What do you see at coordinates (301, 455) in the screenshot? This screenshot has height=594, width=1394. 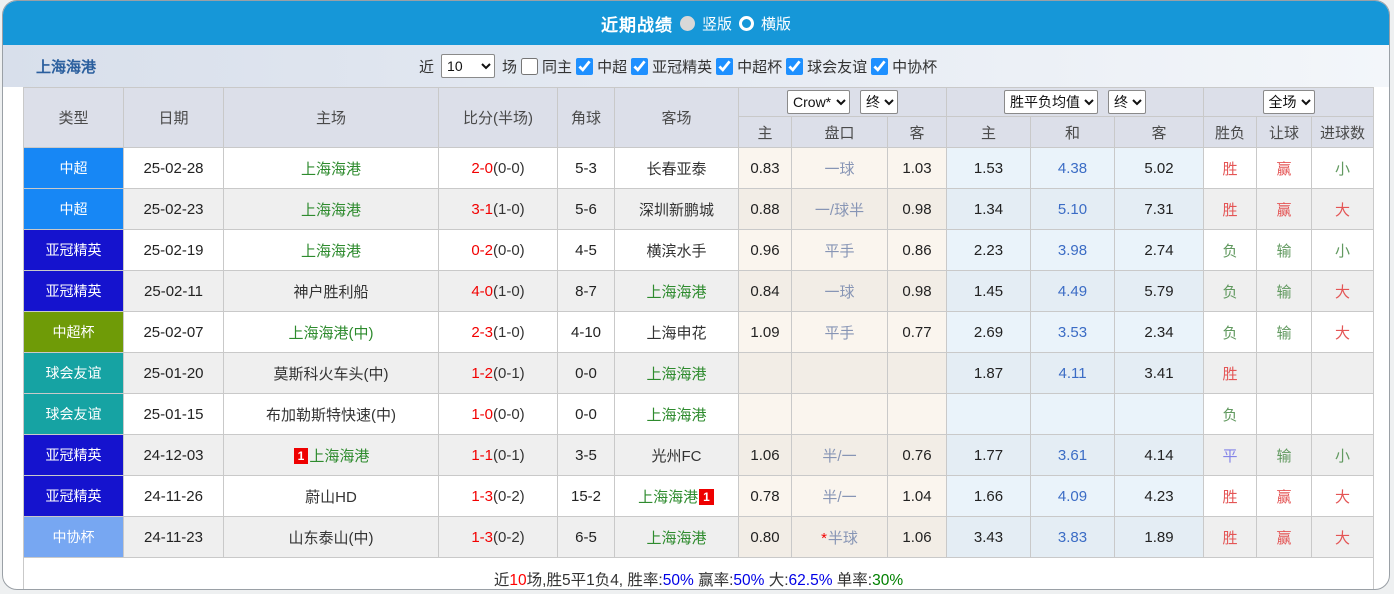 I see `red-card-badge: 1` at bounding box center [301, 455].